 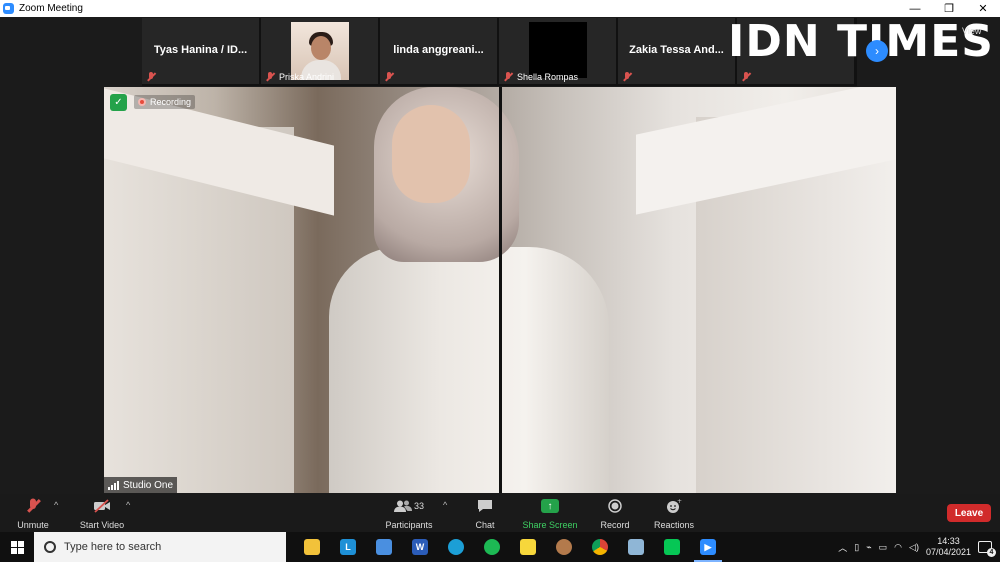 I want to click on start-video-button: Start Video, so click(x=102, y=513).